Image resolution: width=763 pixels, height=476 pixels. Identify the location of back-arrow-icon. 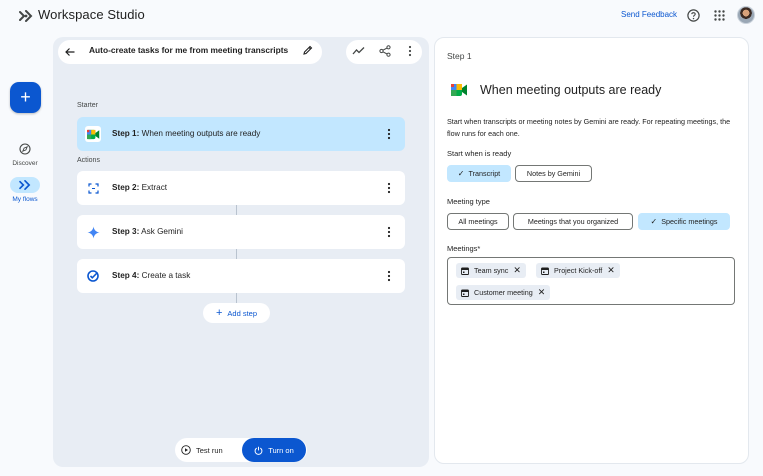
(70, 52).